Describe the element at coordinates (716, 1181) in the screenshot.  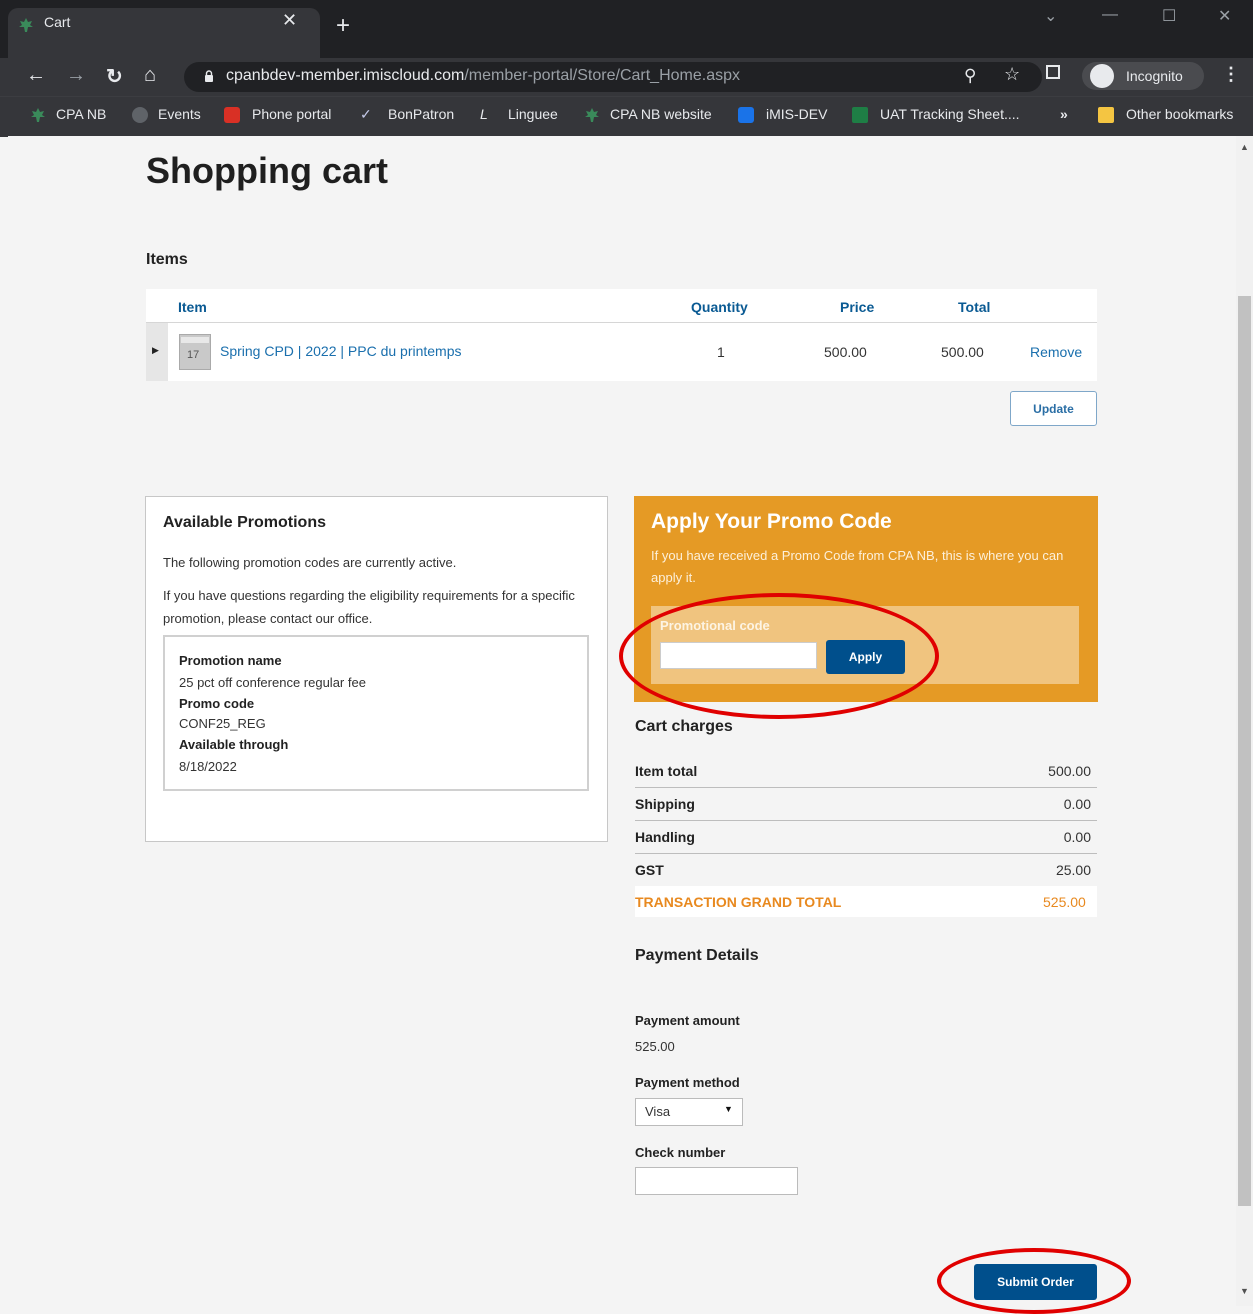
I see `check-number-input` at that location.